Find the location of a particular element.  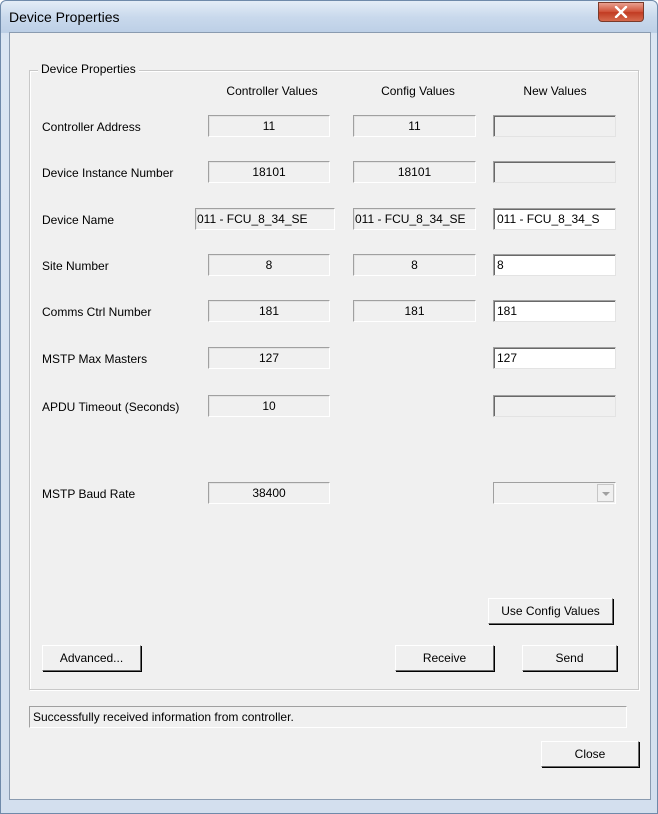

mstp-max-masters-new-input is located at coordinates (554, 358).